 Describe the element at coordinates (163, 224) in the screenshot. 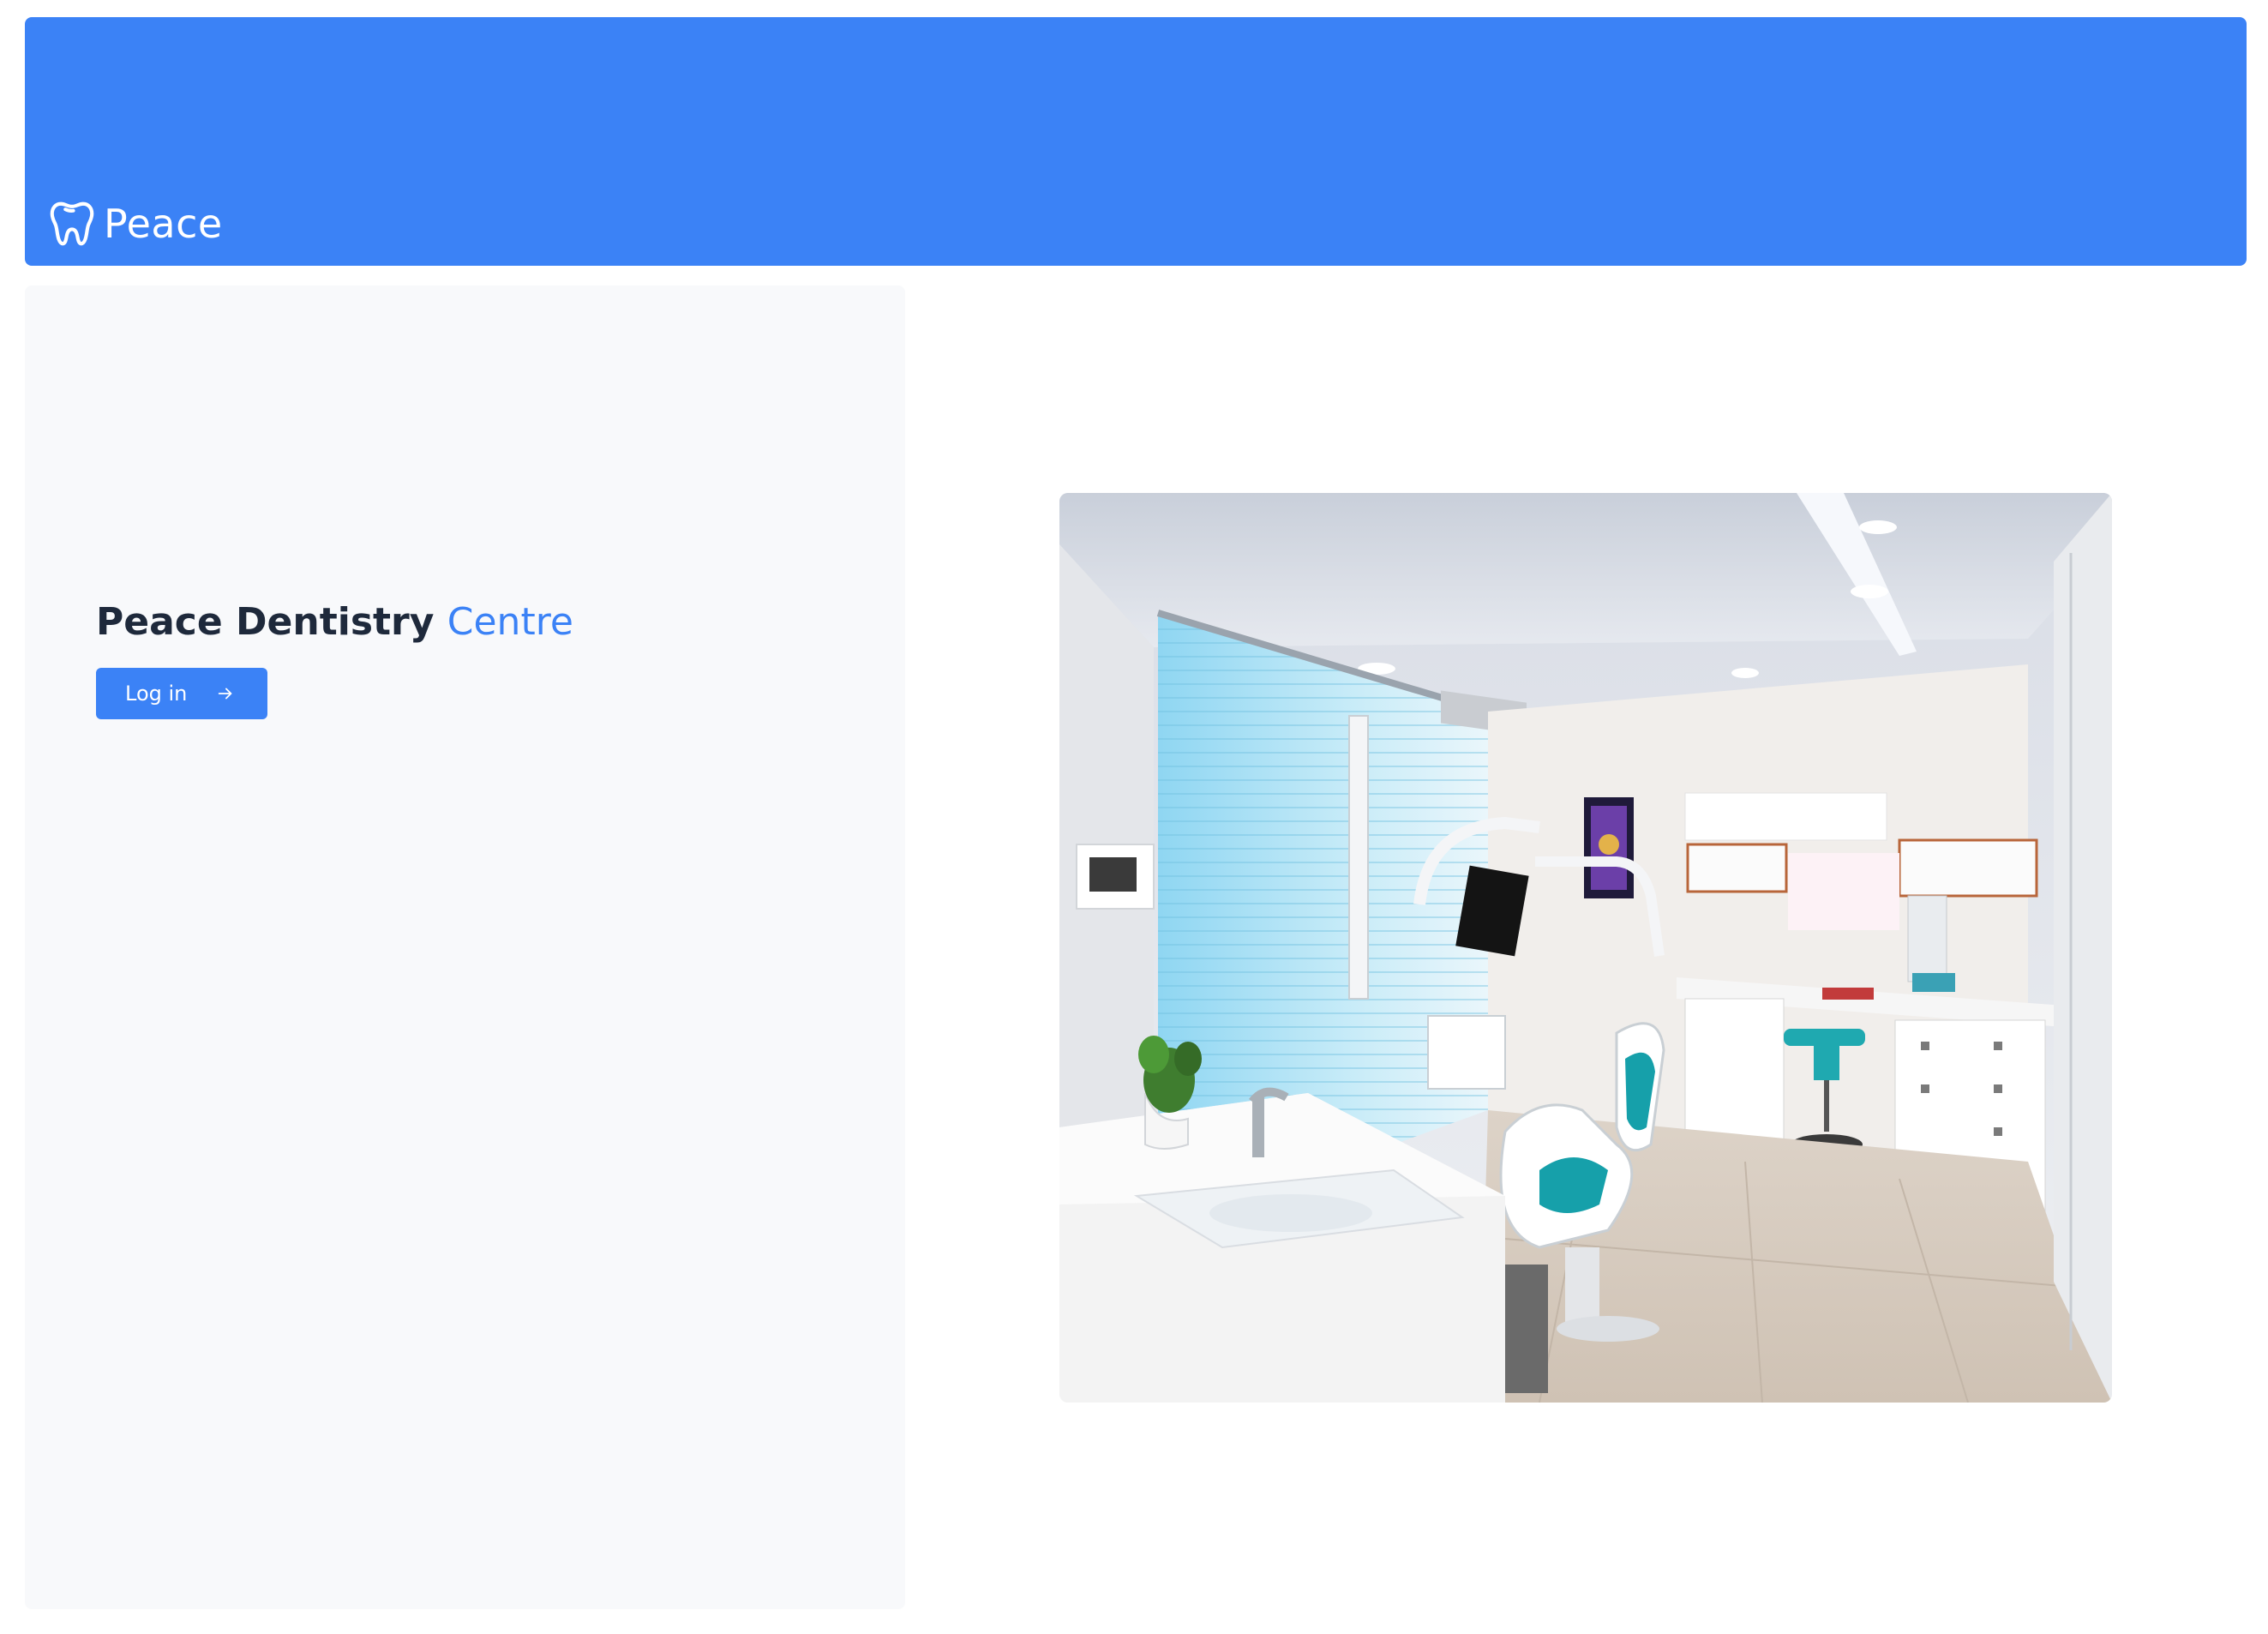

I see `brand-name: Peace` at that location.